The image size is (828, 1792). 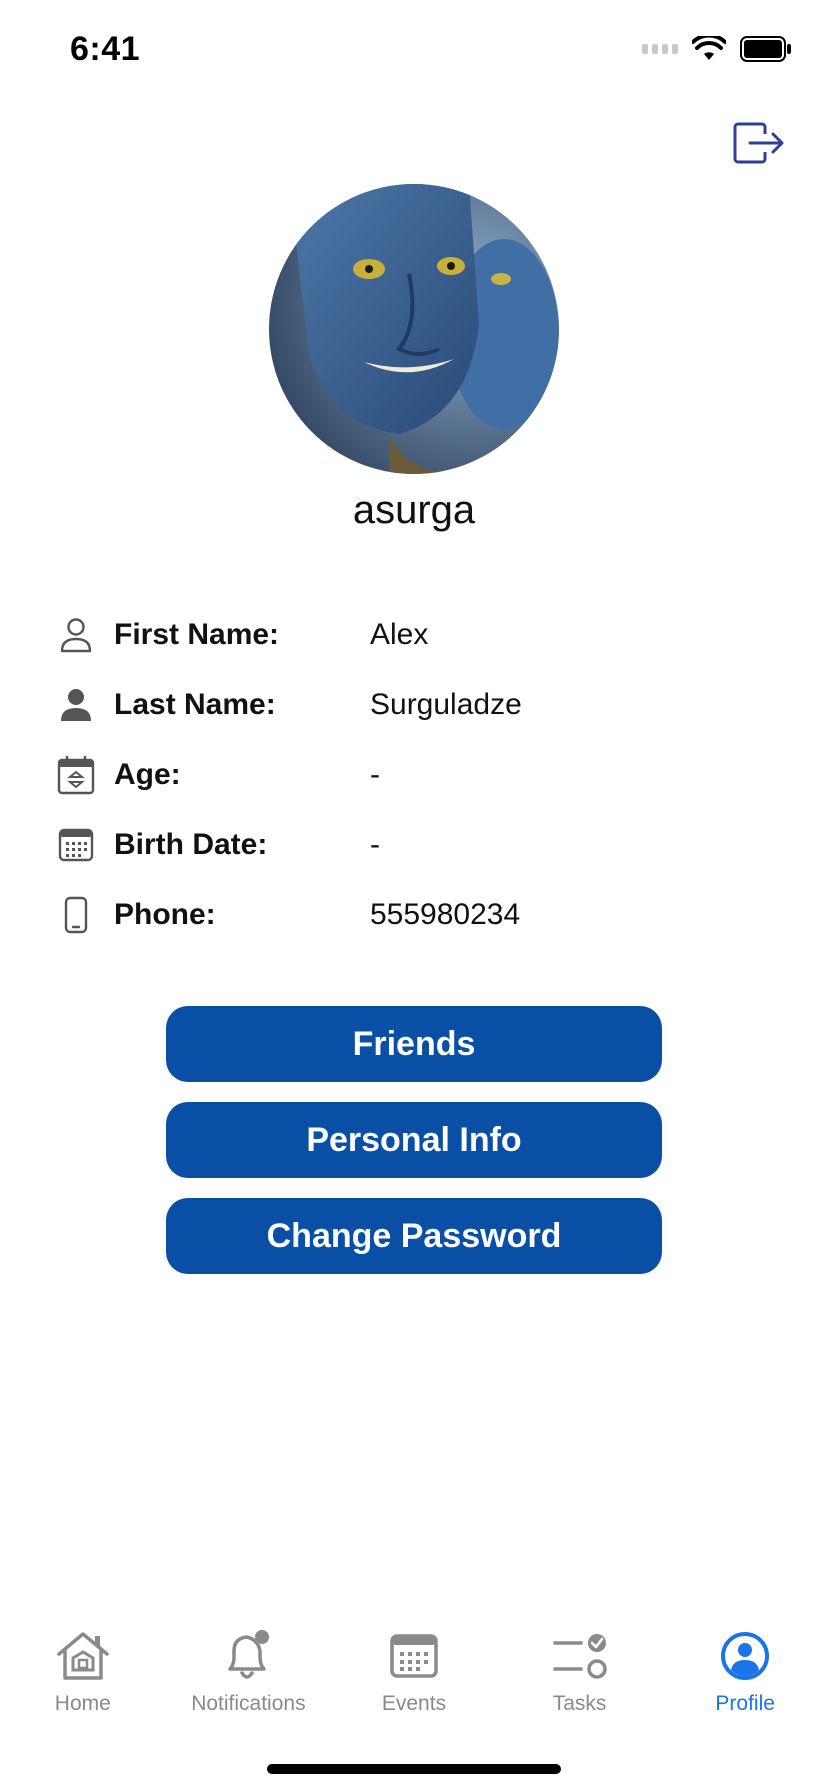 I want to click on tab-label: Notifications, so click(x=248, y=1703).